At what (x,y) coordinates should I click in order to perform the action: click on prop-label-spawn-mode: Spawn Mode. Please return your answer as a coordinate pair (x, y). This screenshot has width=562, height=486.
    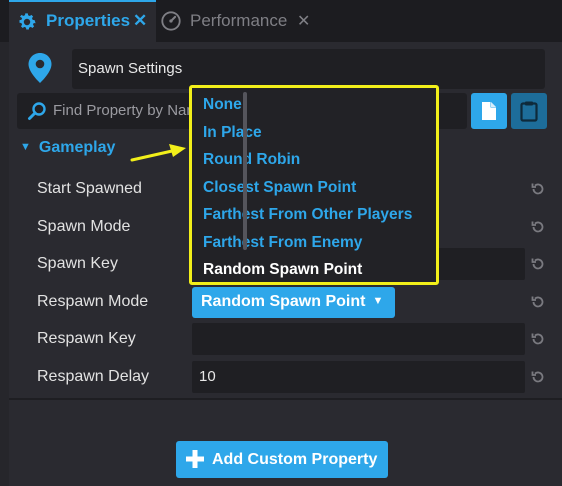
    Looking at the image, I should click on (84, 226).